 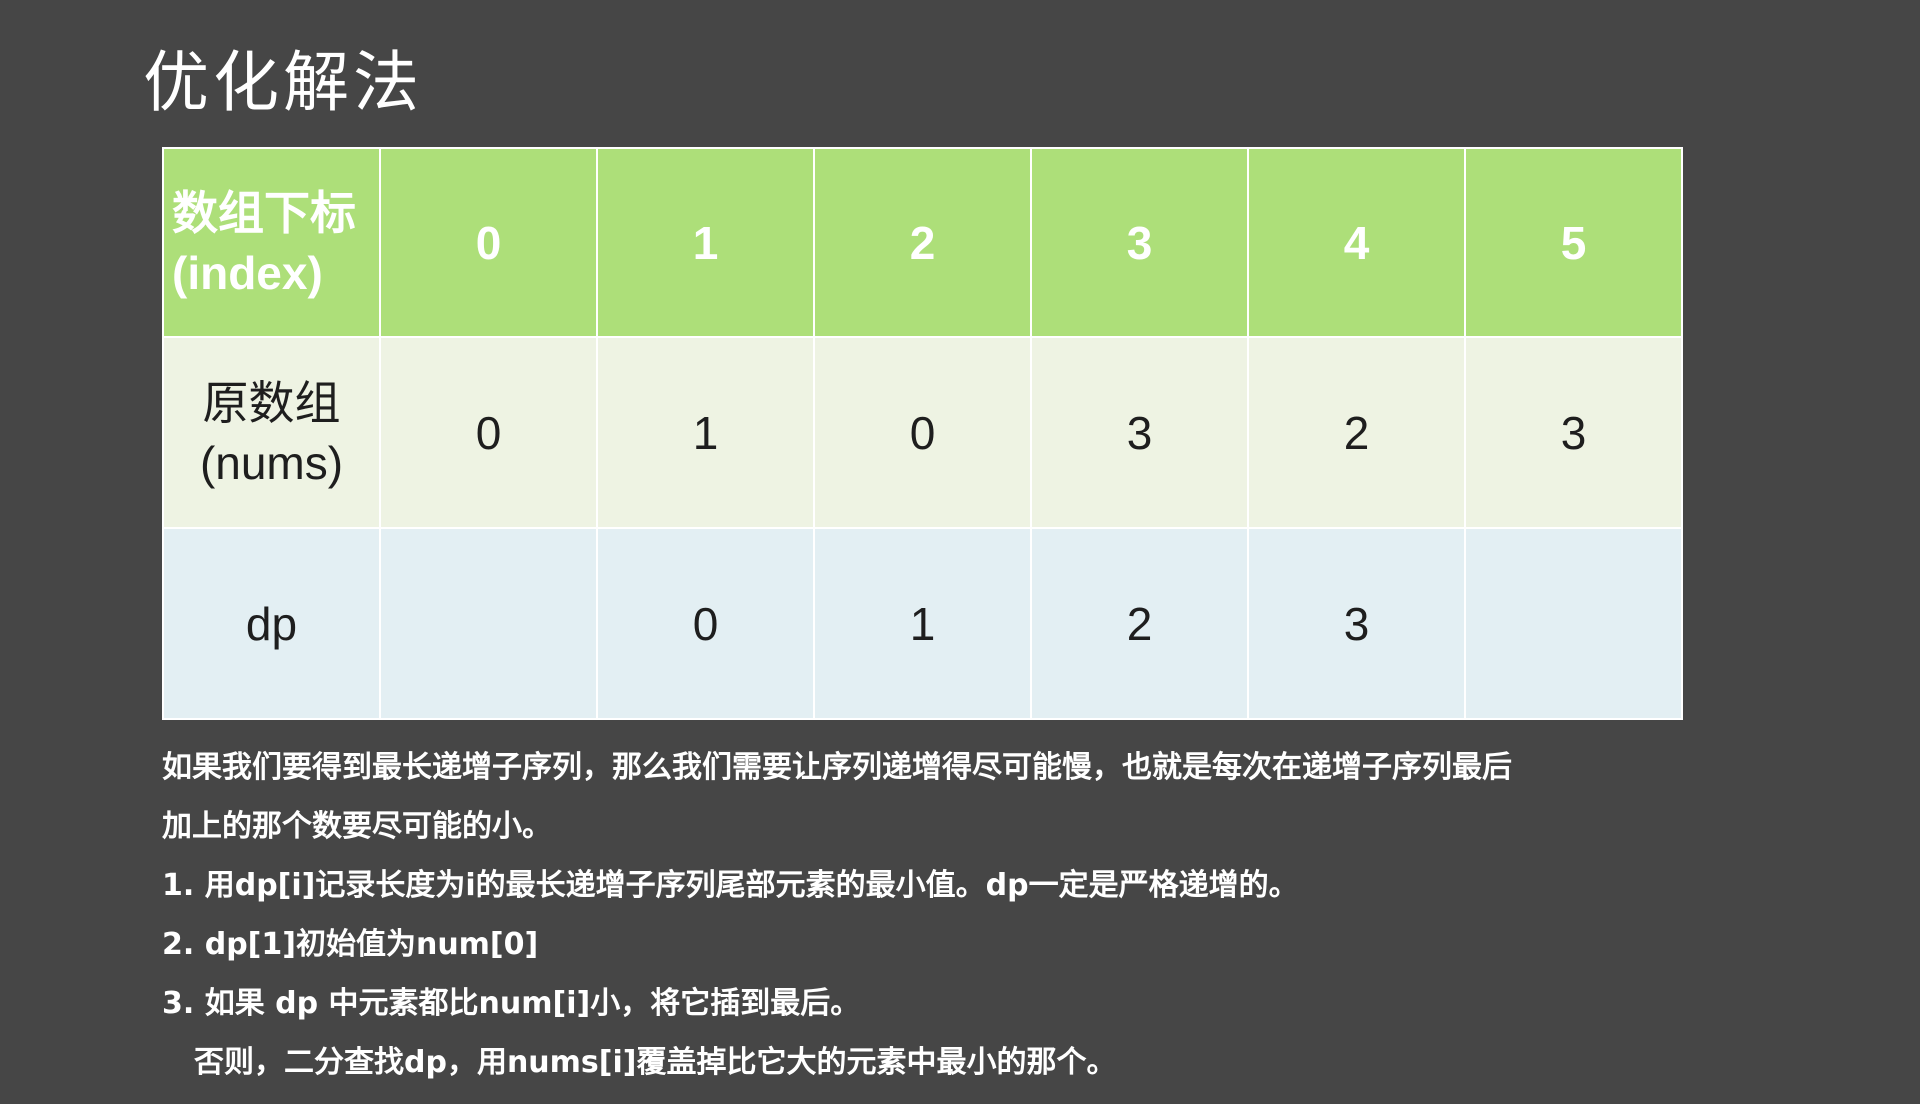 I want to click on dp-cell: 3, so click(x=1356, y=623).